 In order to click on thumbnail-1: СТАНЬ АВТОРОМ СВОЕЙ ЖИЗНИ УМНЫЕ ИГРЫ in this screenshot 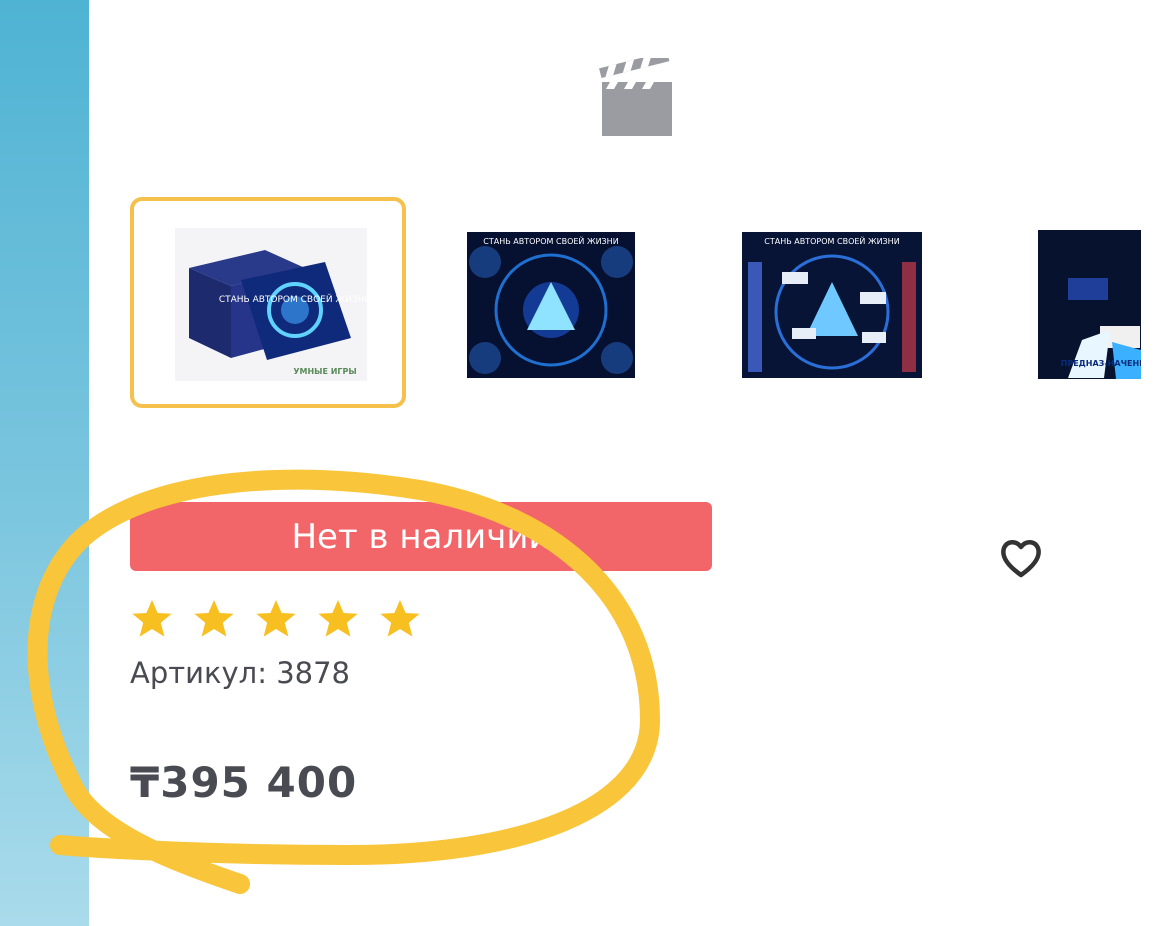, I will do `click(268, 302)`.